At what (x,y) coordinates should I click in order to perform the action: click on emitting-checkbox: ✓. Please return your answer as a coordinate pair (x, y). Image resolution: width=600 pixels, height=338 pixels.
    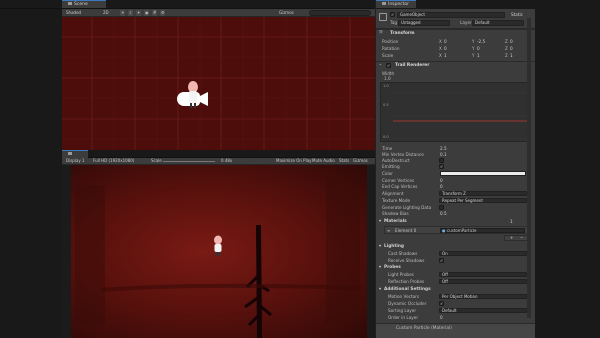
    Looking at the image, I should click on (441, 166).